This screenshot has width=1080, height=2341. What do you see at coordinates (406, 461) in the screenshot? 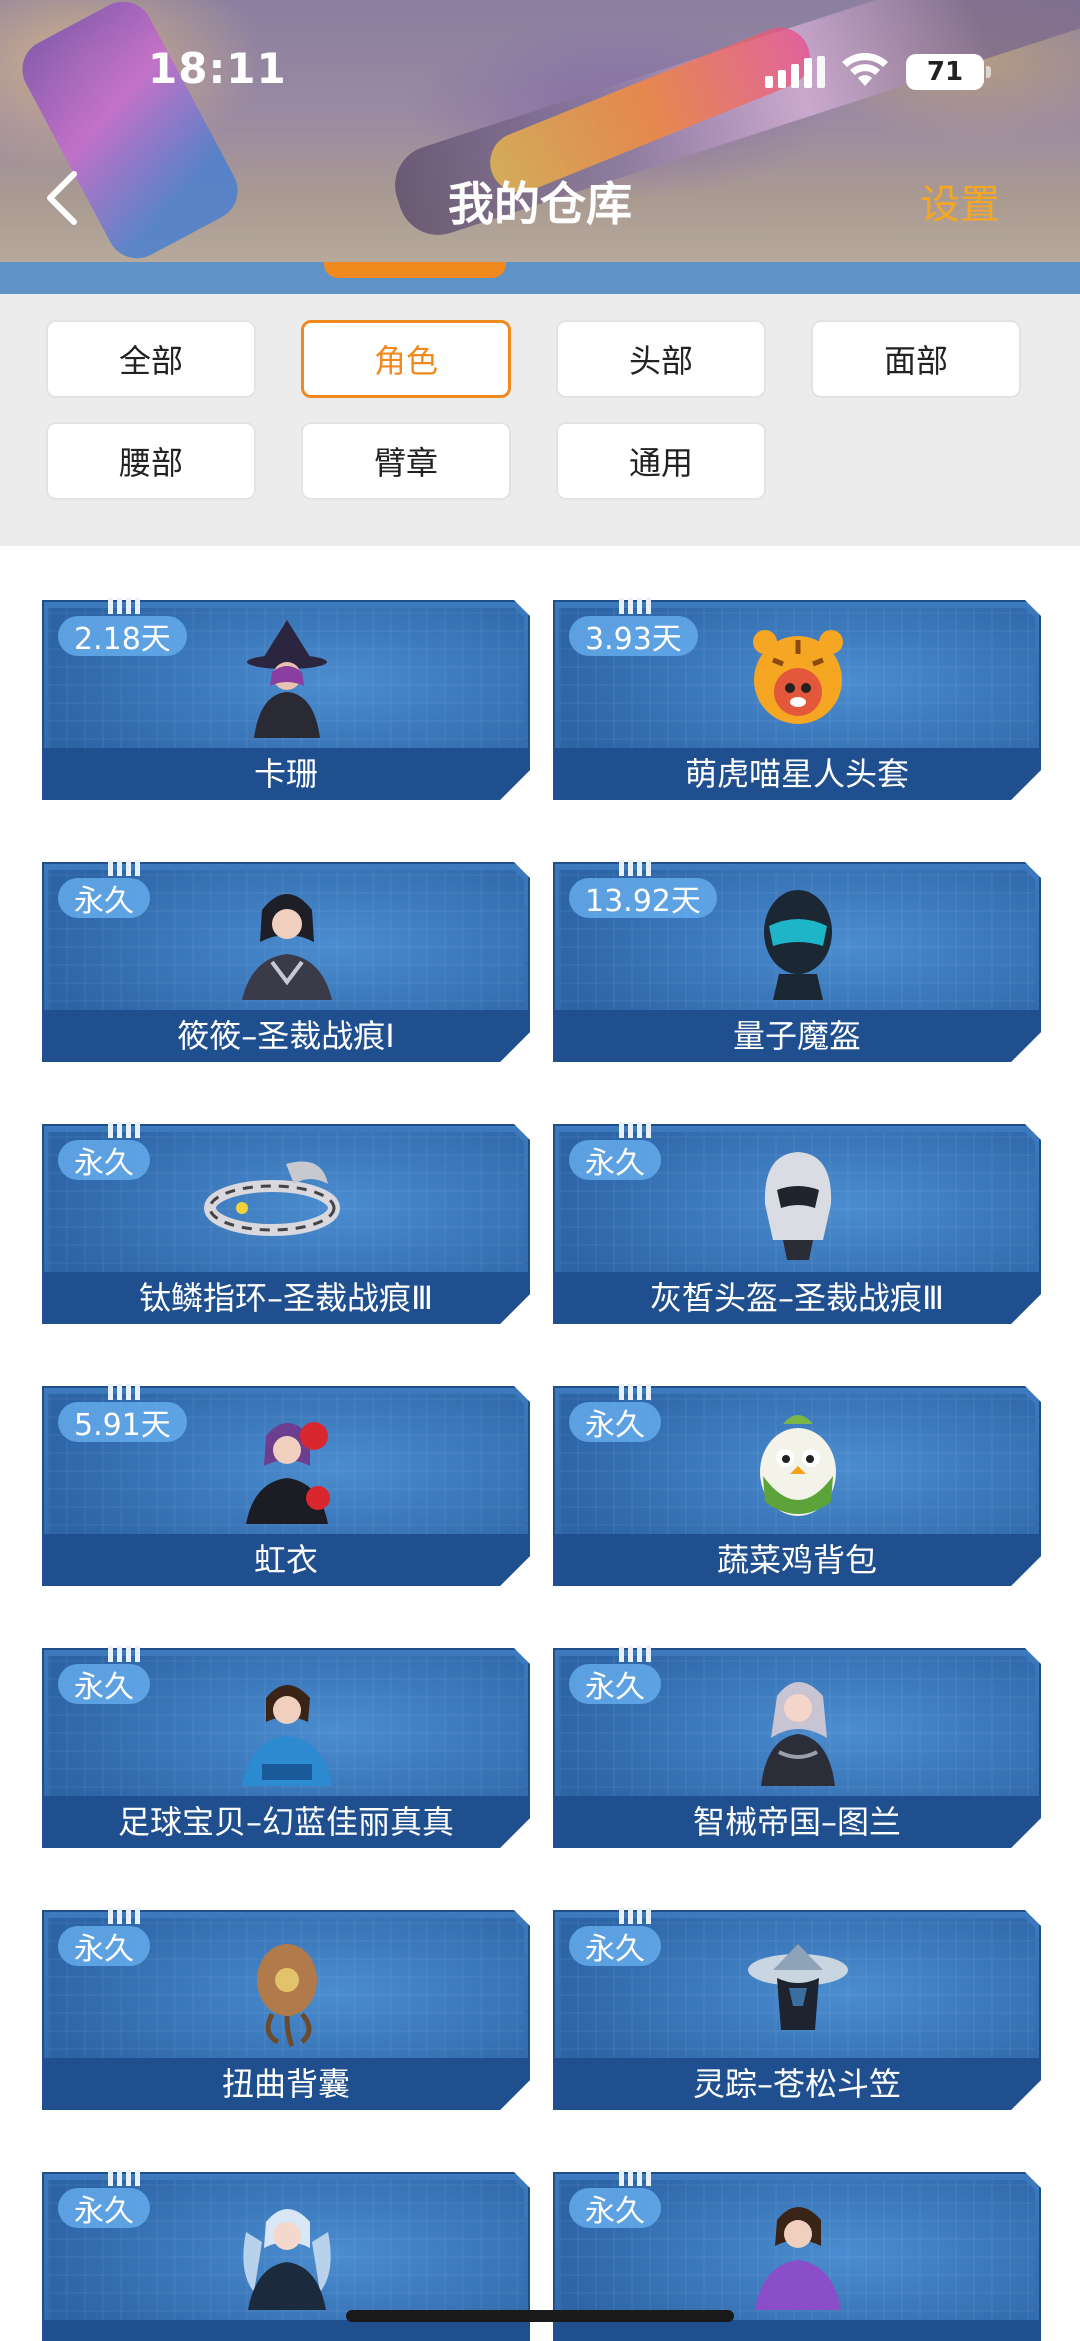
I see `filter-chip-armband: 臂章` at bounding box center [406, 461].